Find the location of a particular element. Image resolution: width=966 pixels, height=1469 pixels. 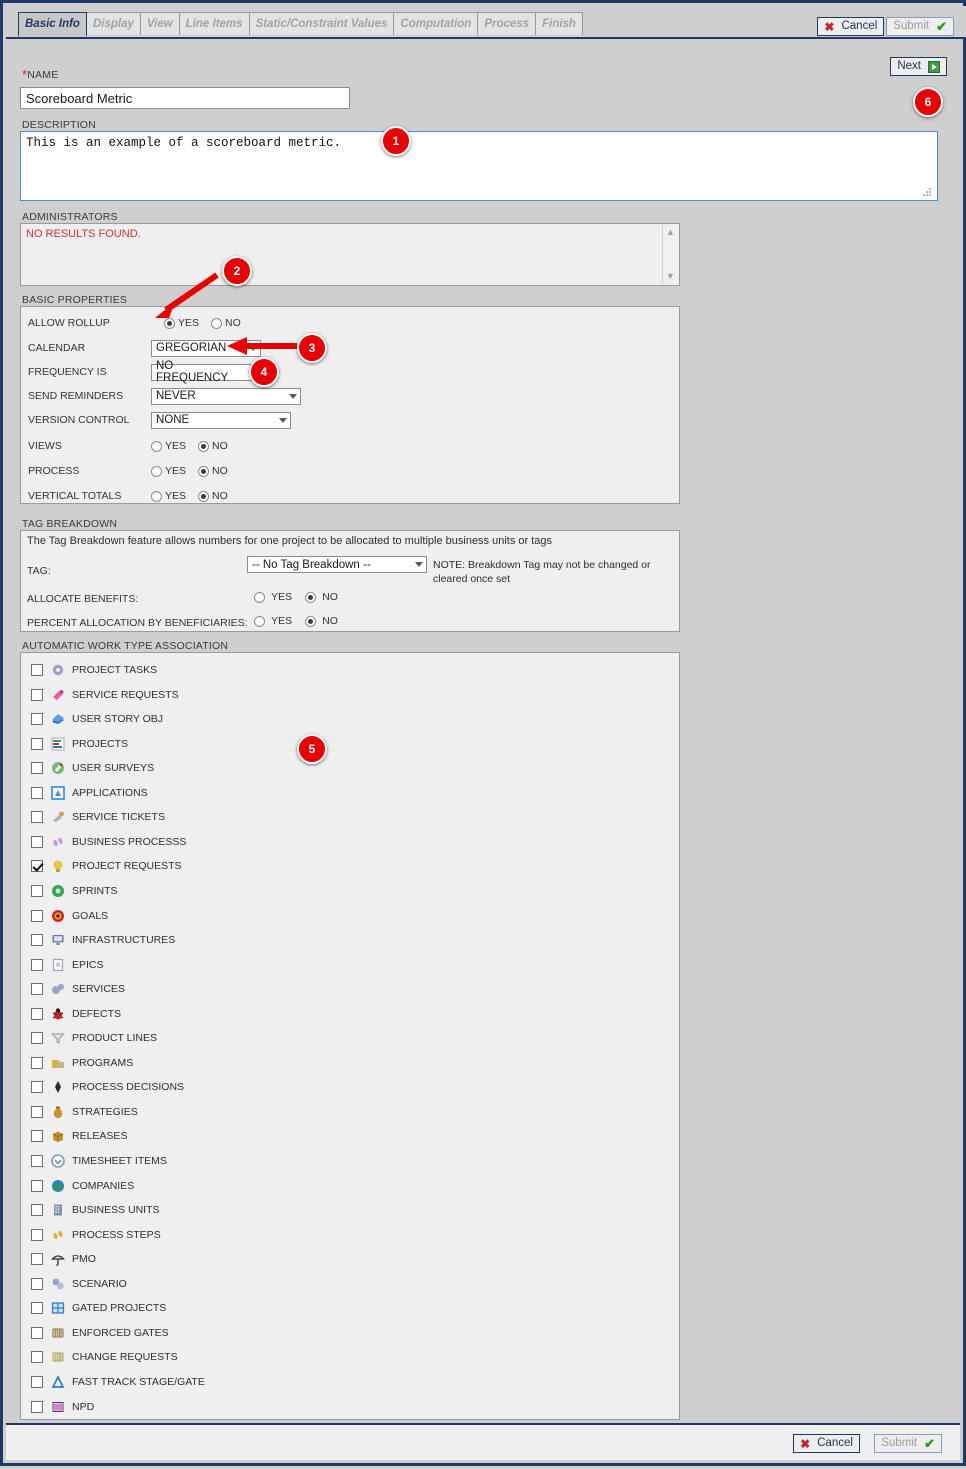

tag-select: -- No Tag Breakdown -- is located at coordinates (337, 564).